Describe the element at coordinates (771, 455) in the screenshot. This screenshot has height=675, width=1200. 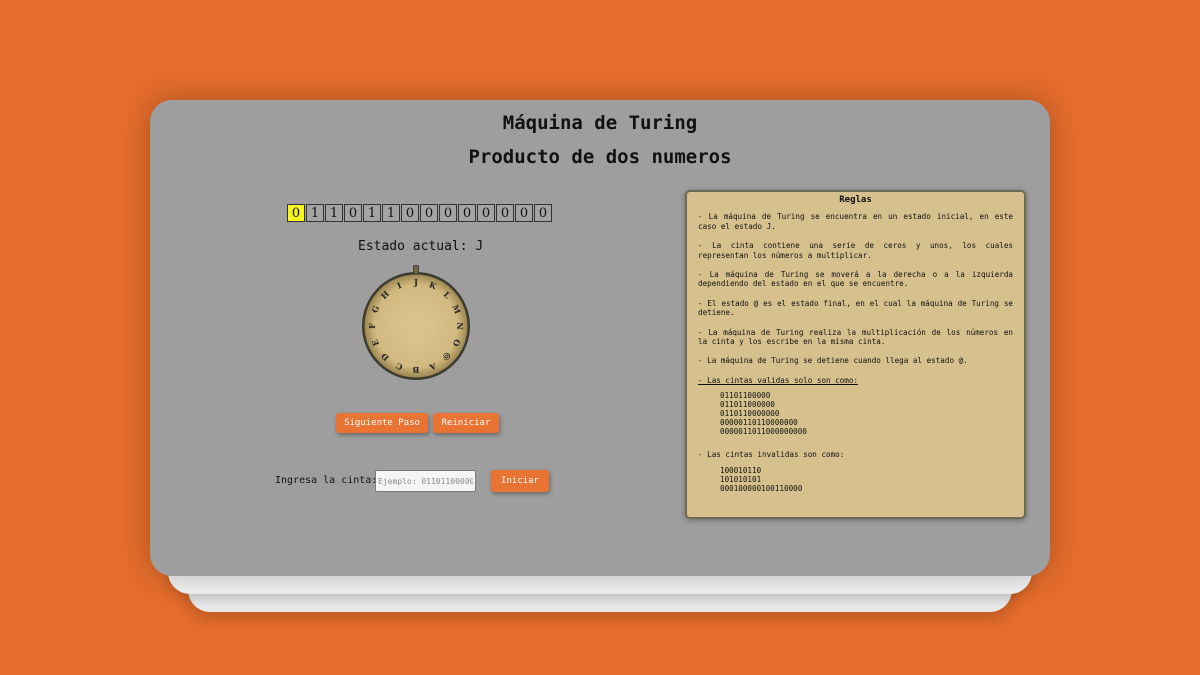
I see `invalid-tapes-heading: - Las cintas invalidas son como:` at that location.